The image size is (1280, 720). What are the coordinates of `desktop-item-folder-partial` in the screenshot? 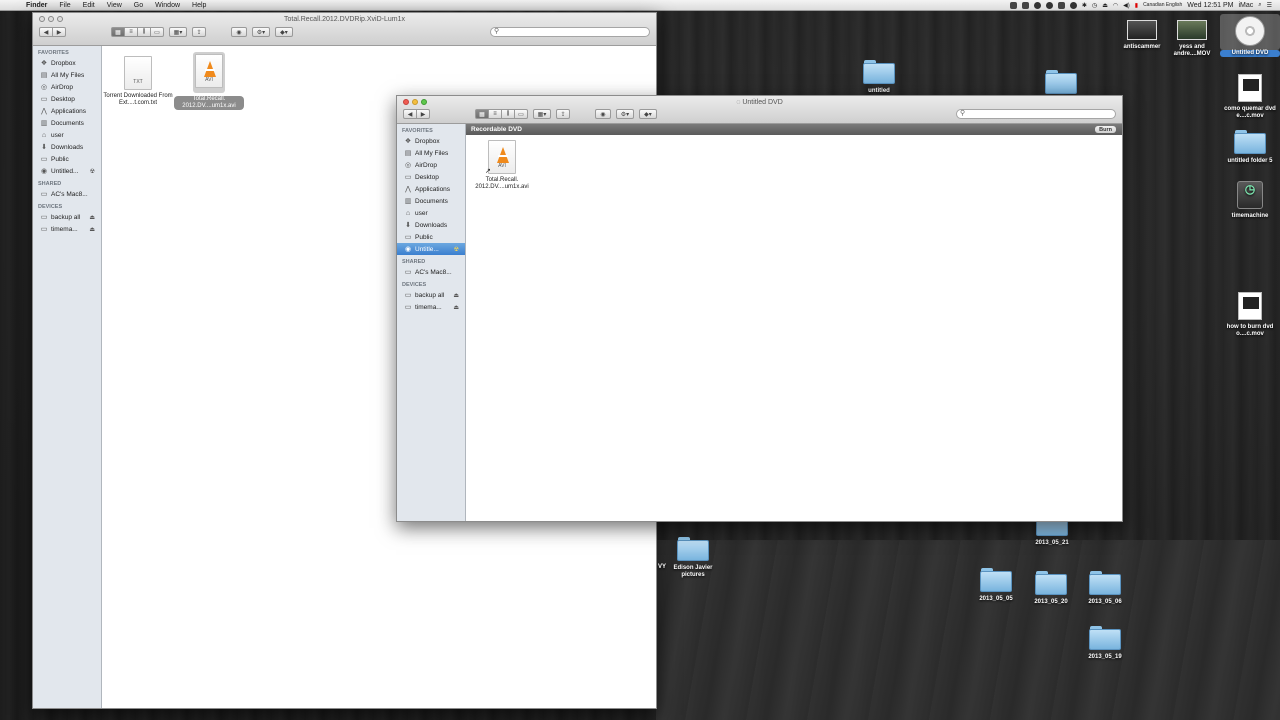 It's located at (1061, 84).